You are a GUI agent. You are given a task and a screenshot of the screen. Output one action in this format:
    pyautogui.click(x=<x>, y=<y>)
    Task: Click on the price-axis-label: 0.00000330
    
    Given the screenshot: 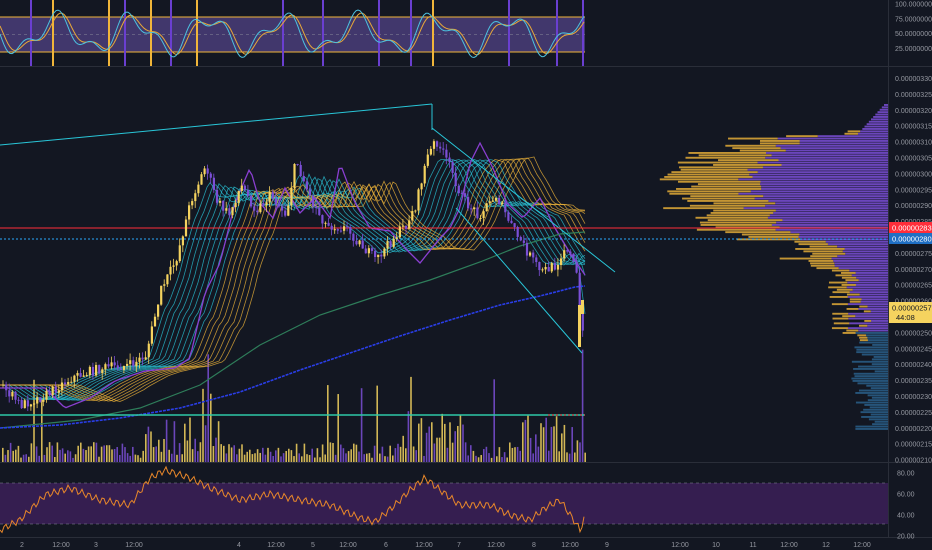 What is the action you would take?
    pyautogui.click(x=913, y=79)
    